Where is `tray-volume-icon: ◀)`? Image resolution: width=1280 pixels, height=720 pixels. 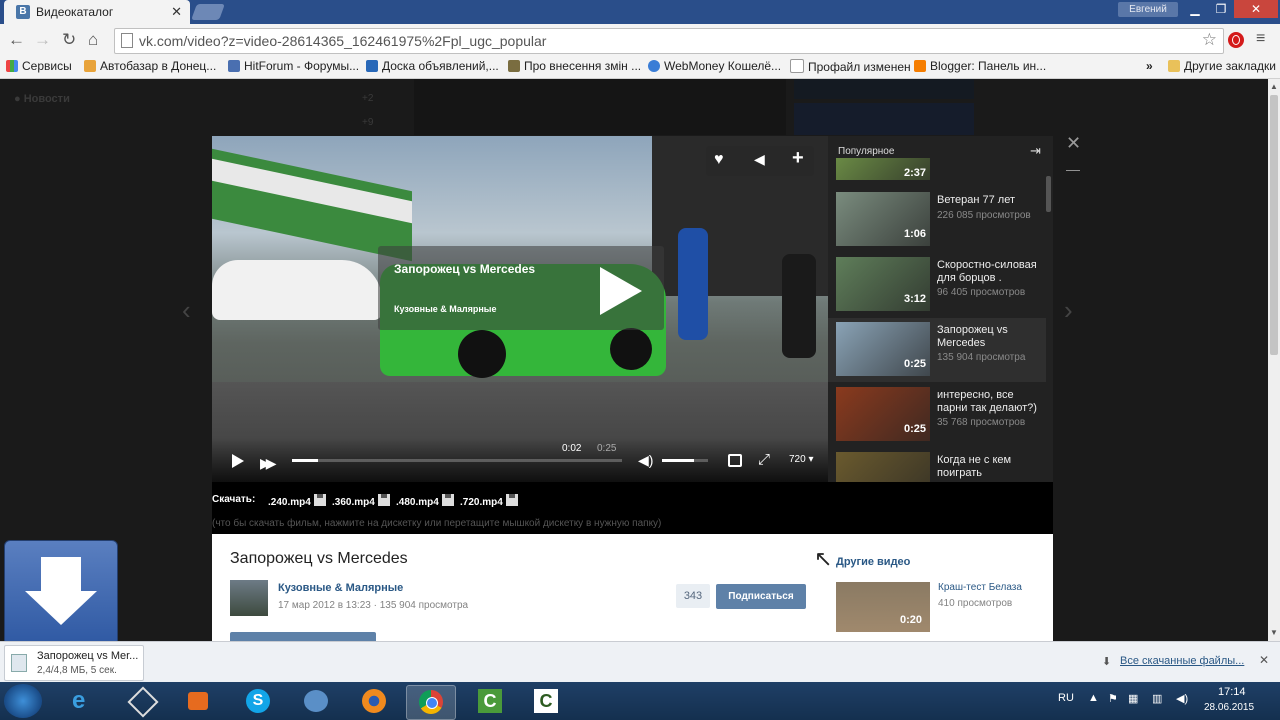 tray-volume-icon: ◀) is located at coordinates (1182, 698).